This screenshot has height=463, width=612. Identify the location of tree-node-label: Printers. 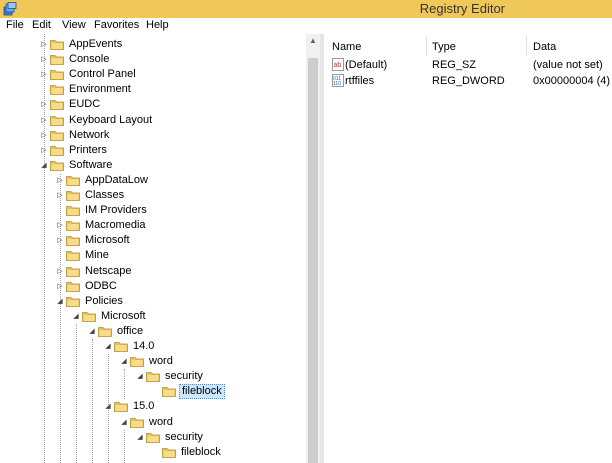
(88, 150).